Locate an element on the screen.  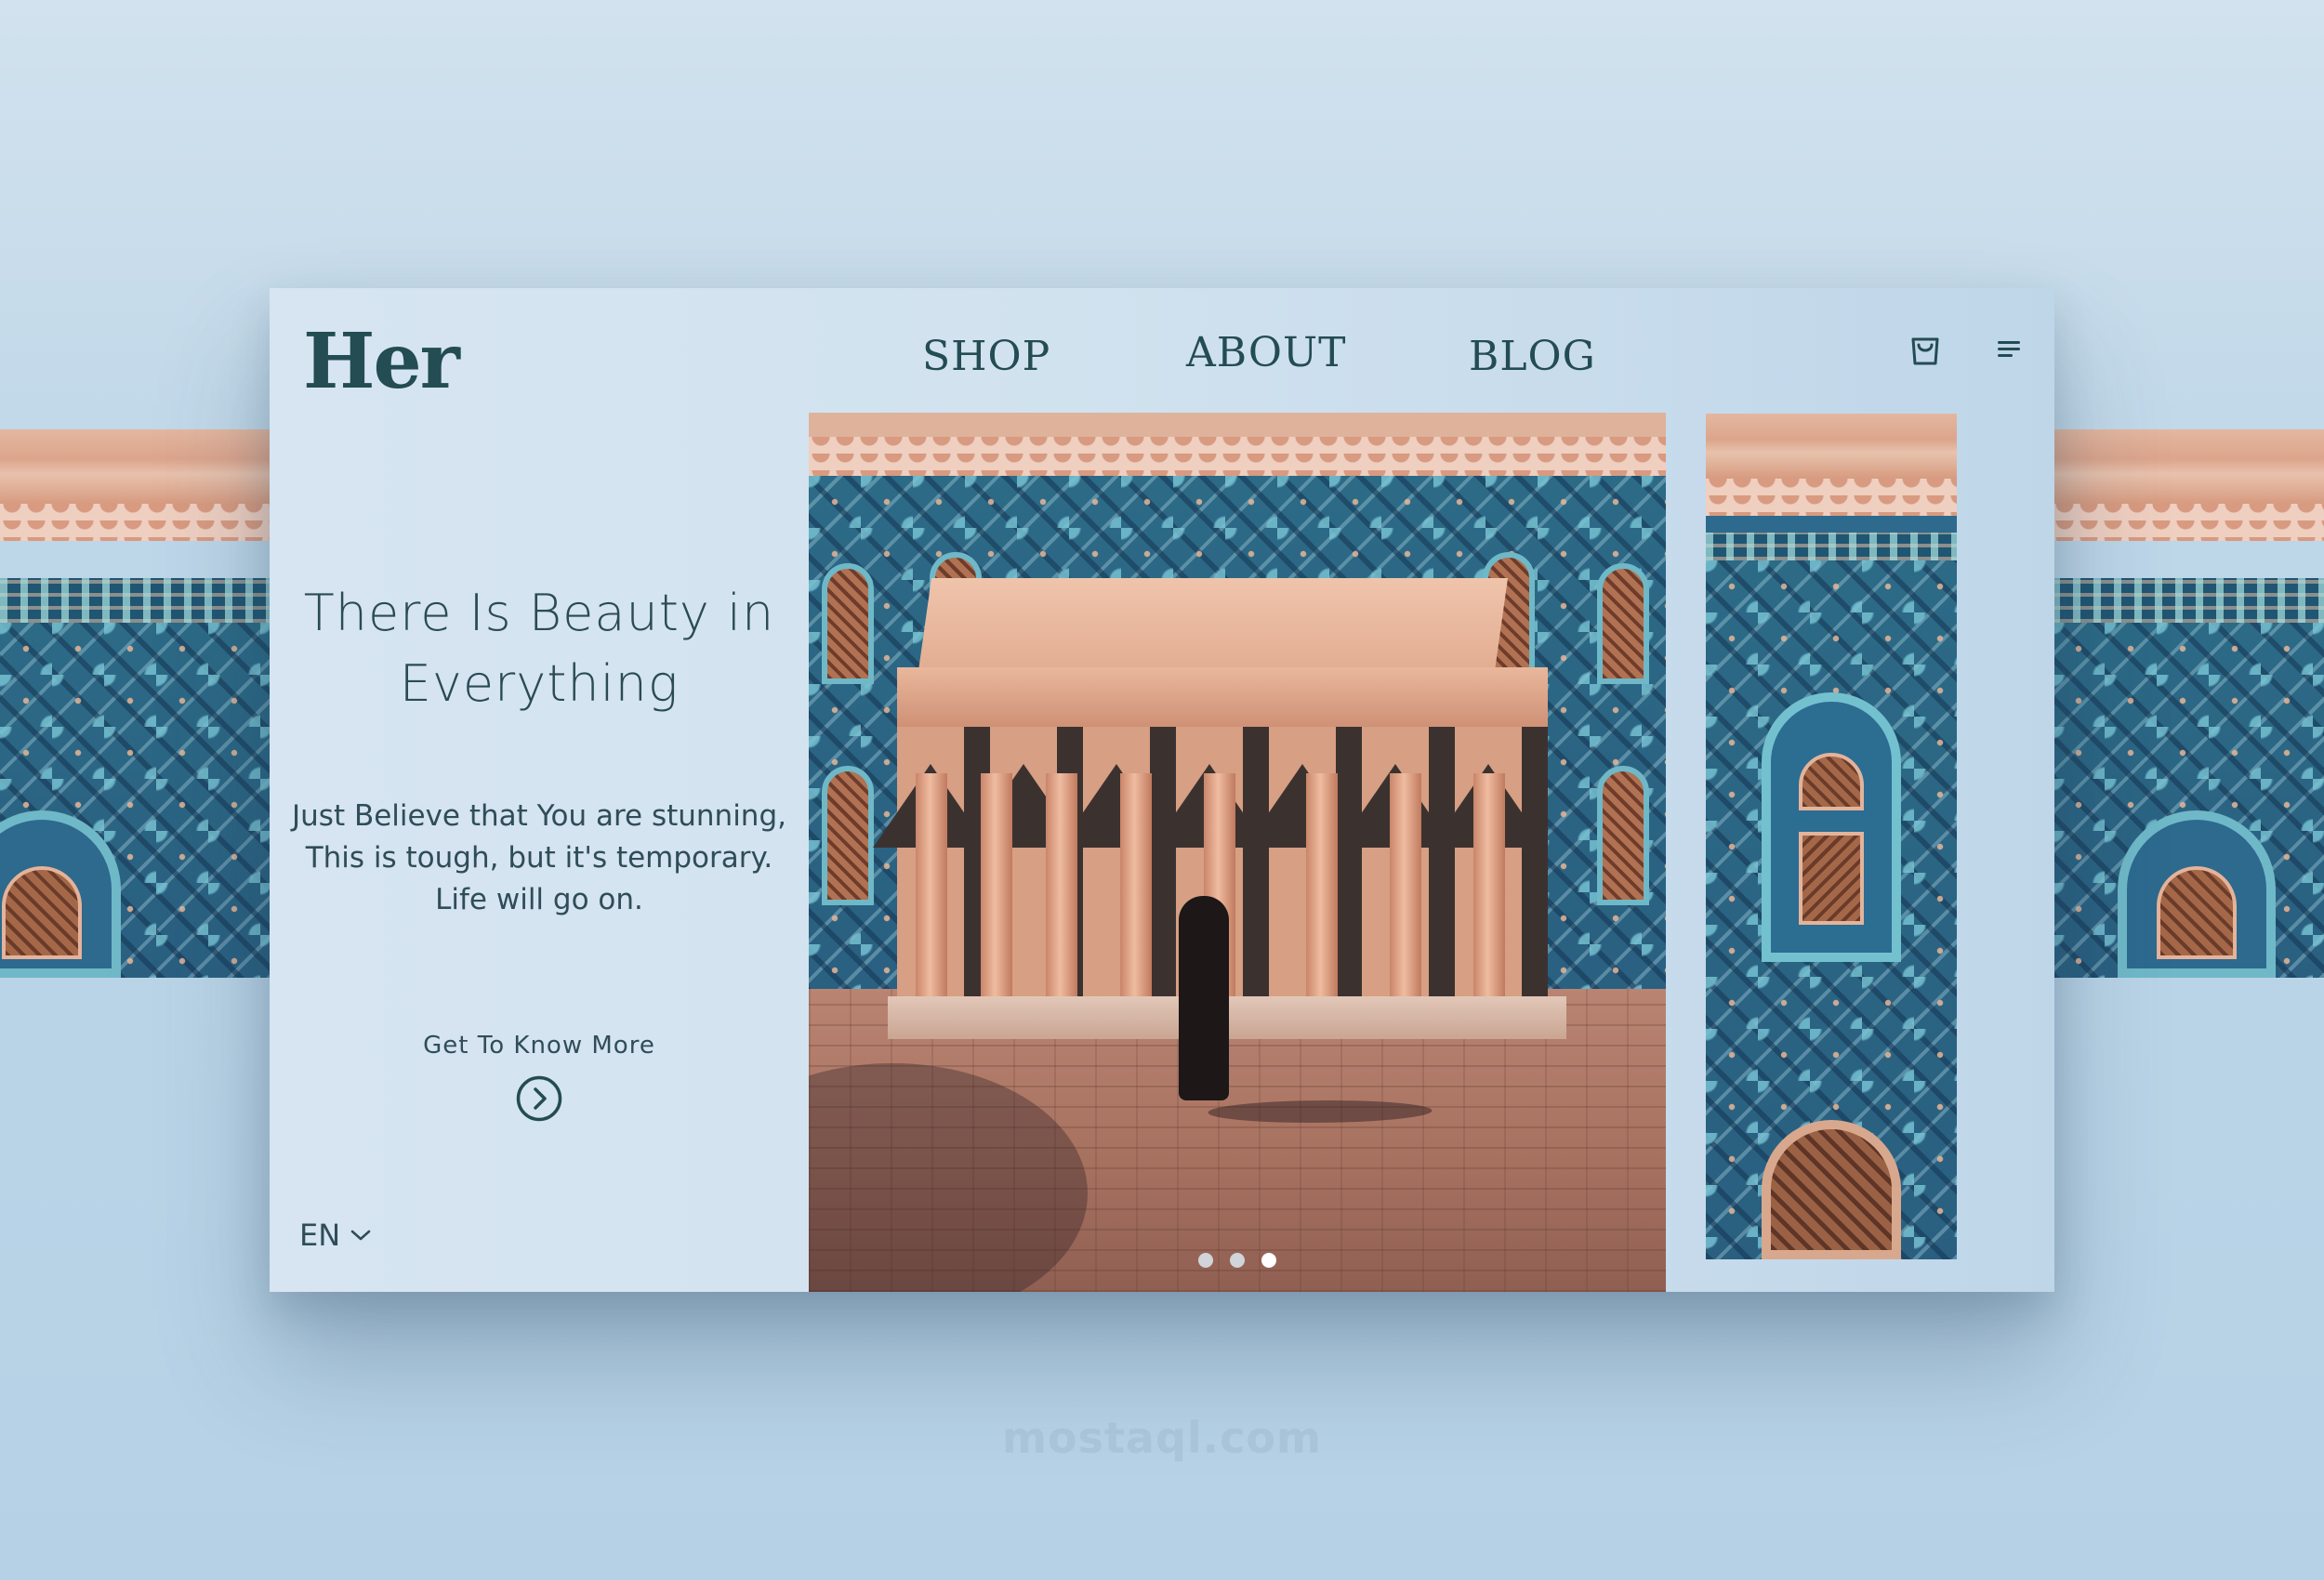
main-nav: SHOP ABOUT BLOG is located at coordinates (1162, 357).